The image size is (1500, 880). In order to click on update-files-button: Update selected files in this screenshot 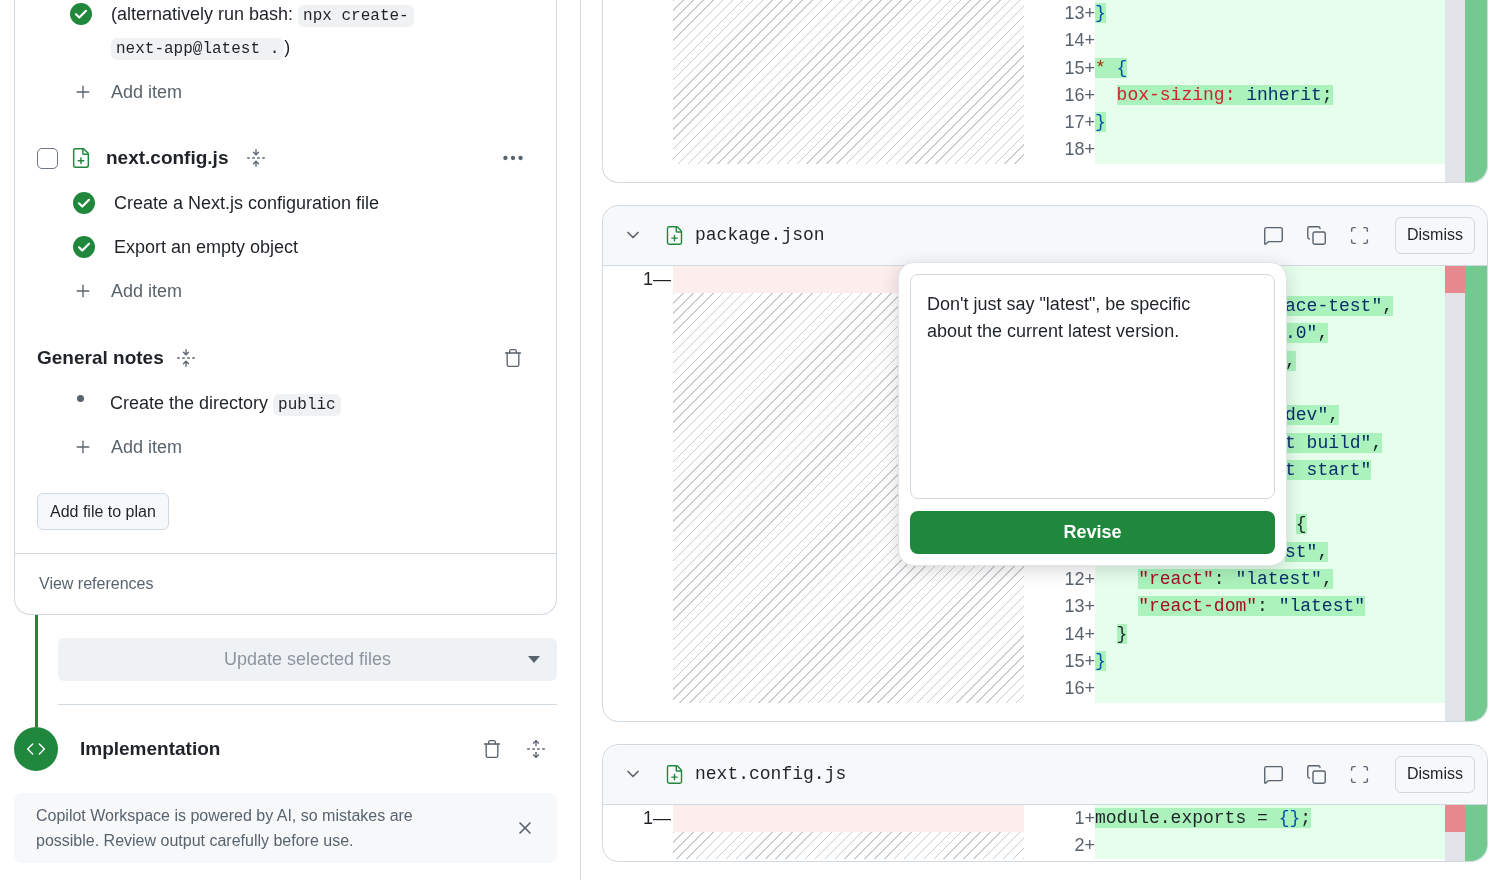, I will do `click(307, 659)`.